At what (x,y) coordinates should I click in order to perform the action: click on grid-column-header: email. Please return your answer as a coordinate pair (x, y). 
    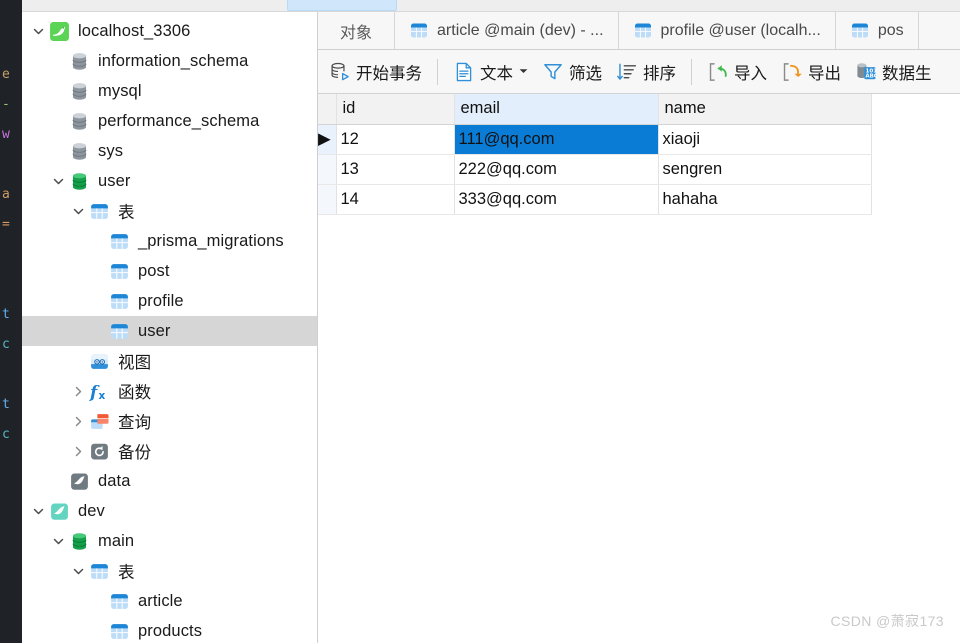
    Looking at the image, I should click on (556, 109).